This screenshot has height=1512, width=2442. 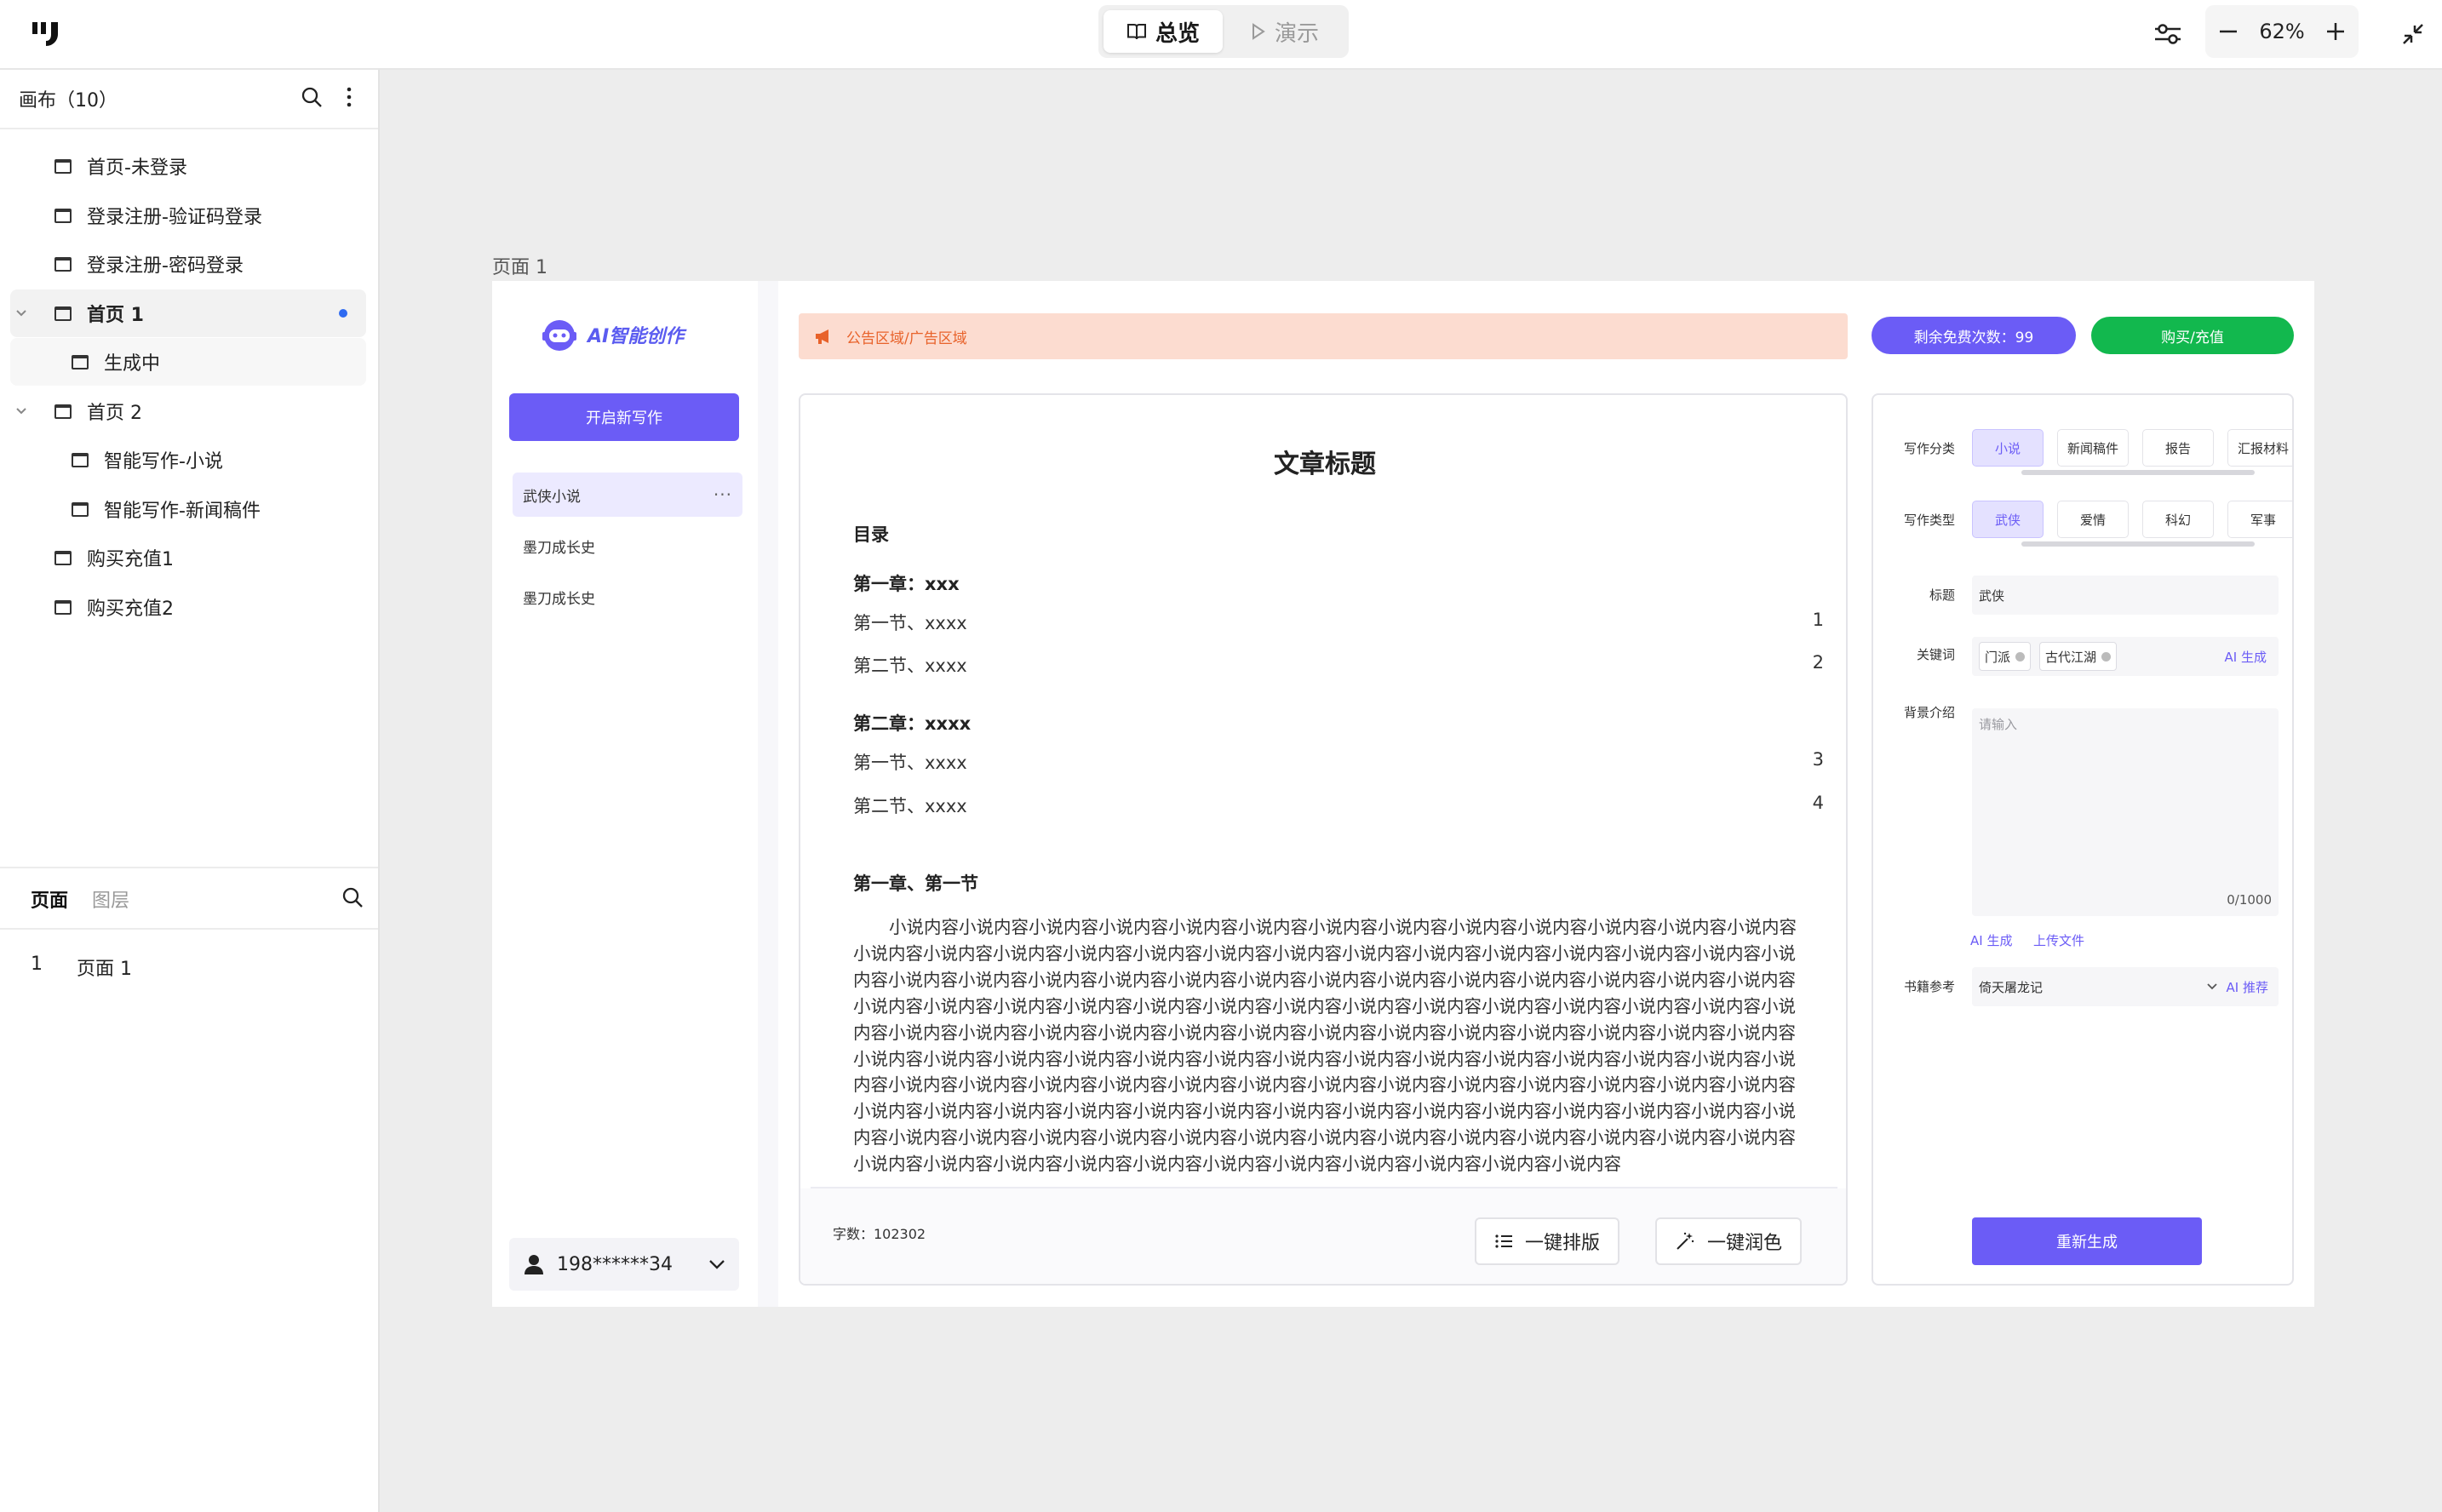 What do you see at coordinates (907, 584) in the screenshot?
I see `toc-chapter-1: 第一章：xxx` at bounding box center [907, 584].